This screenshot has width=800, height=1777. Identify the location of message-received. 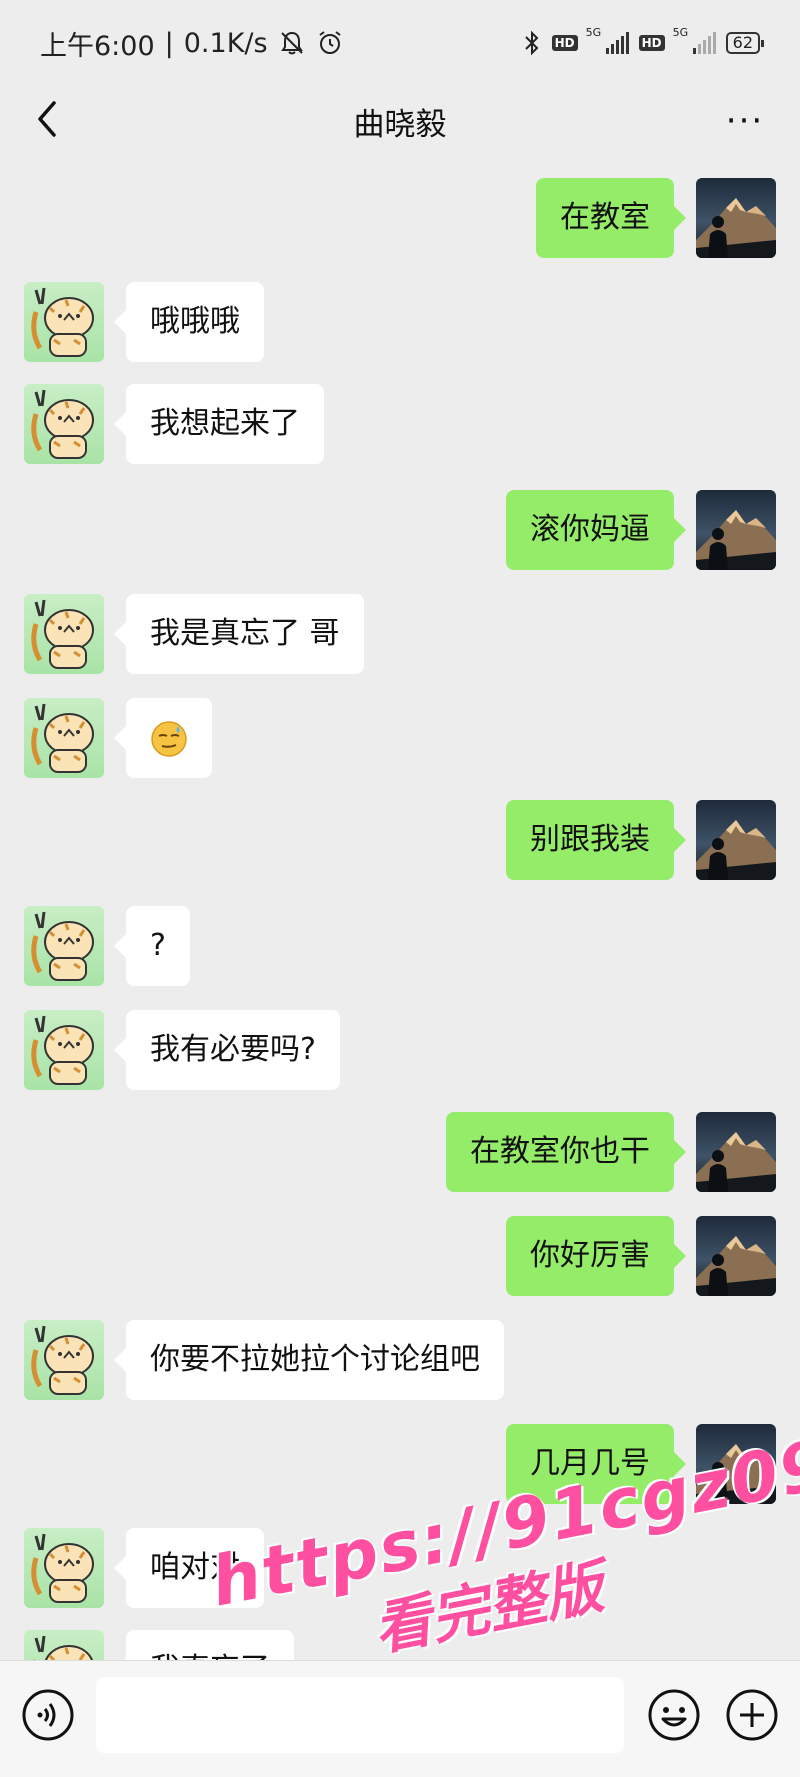
(118, 738).